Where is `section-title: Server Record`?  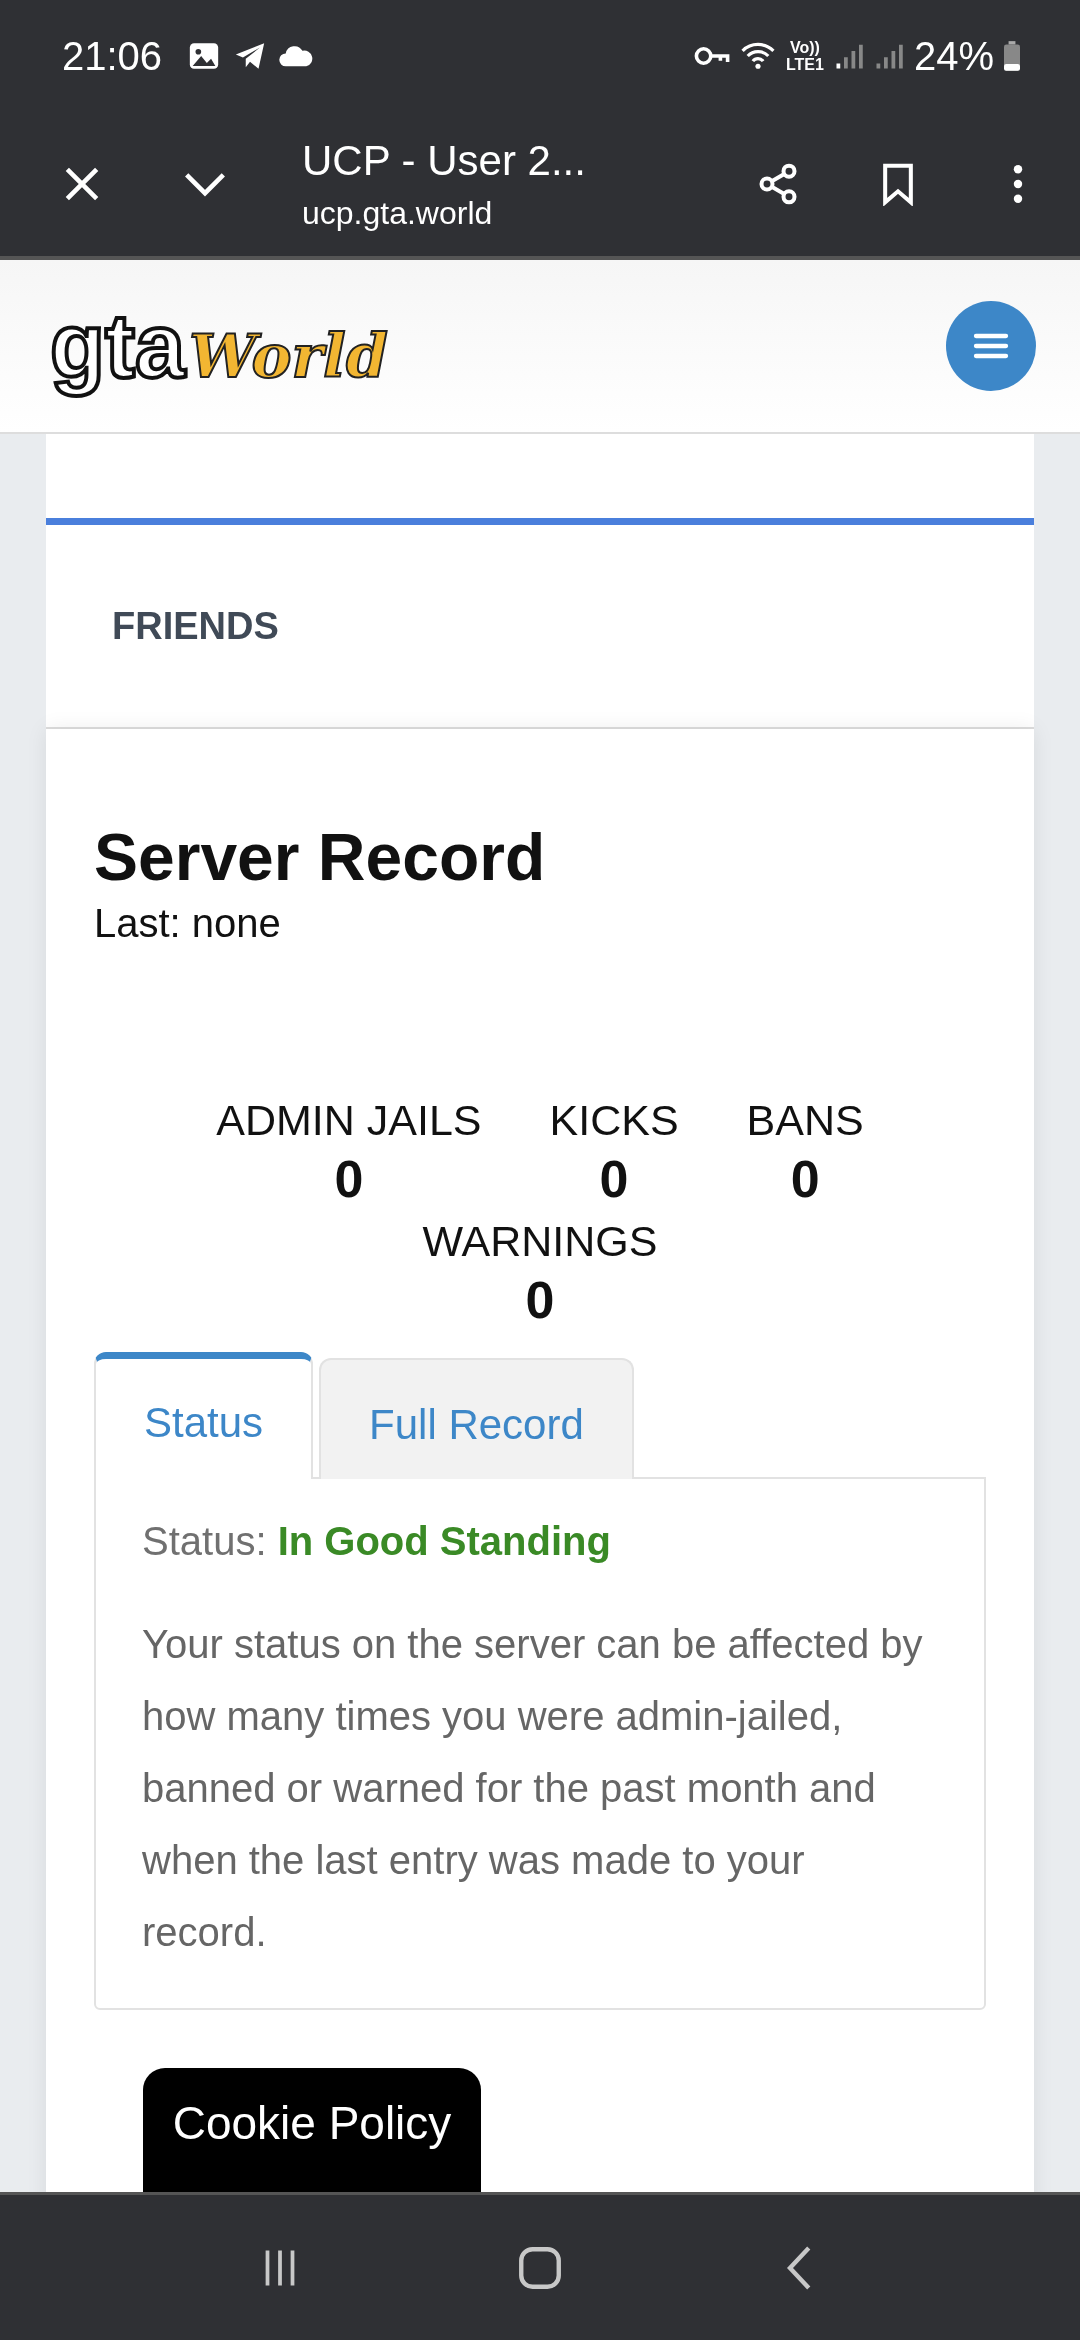 section-title: Server Record is located at coordinates (320, 857).